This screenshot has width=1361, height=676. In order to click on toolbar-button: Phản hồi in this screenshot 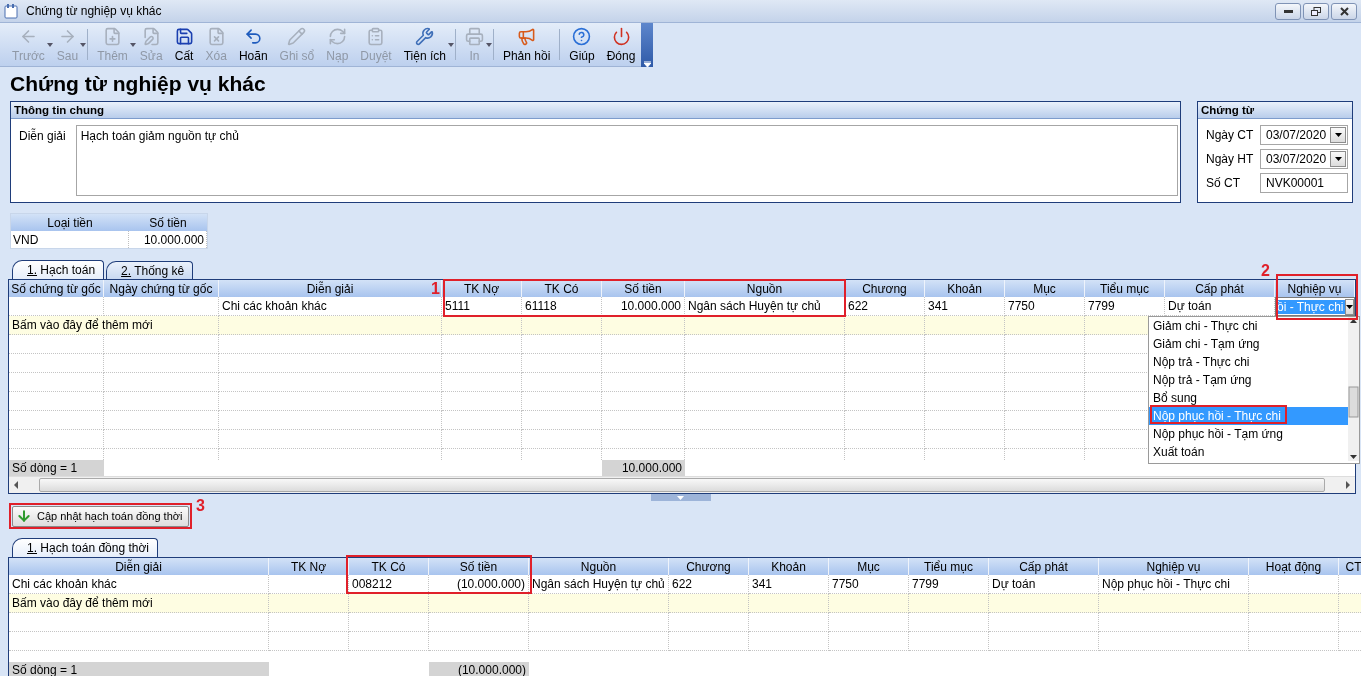, I will do `click(526, 44)`.